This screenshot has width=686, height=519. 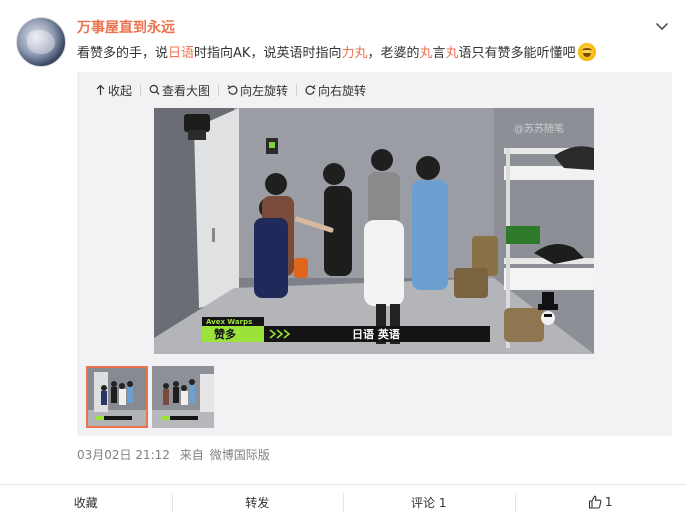 I want to click on rotate-right-button: 向右旋转, so click(x=335, y=90).